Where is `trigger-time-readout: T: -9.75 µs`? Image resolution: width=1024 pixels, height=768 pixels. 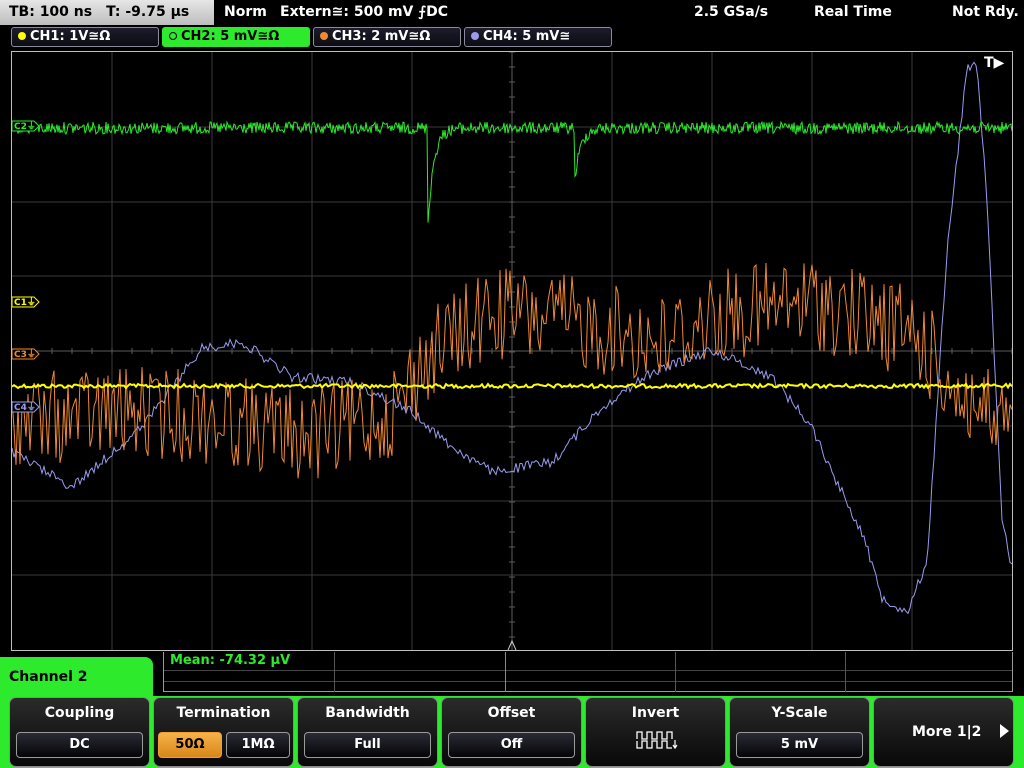
trigger-time-readout: T: -9.75 µs is located at coordinates (148, 12).